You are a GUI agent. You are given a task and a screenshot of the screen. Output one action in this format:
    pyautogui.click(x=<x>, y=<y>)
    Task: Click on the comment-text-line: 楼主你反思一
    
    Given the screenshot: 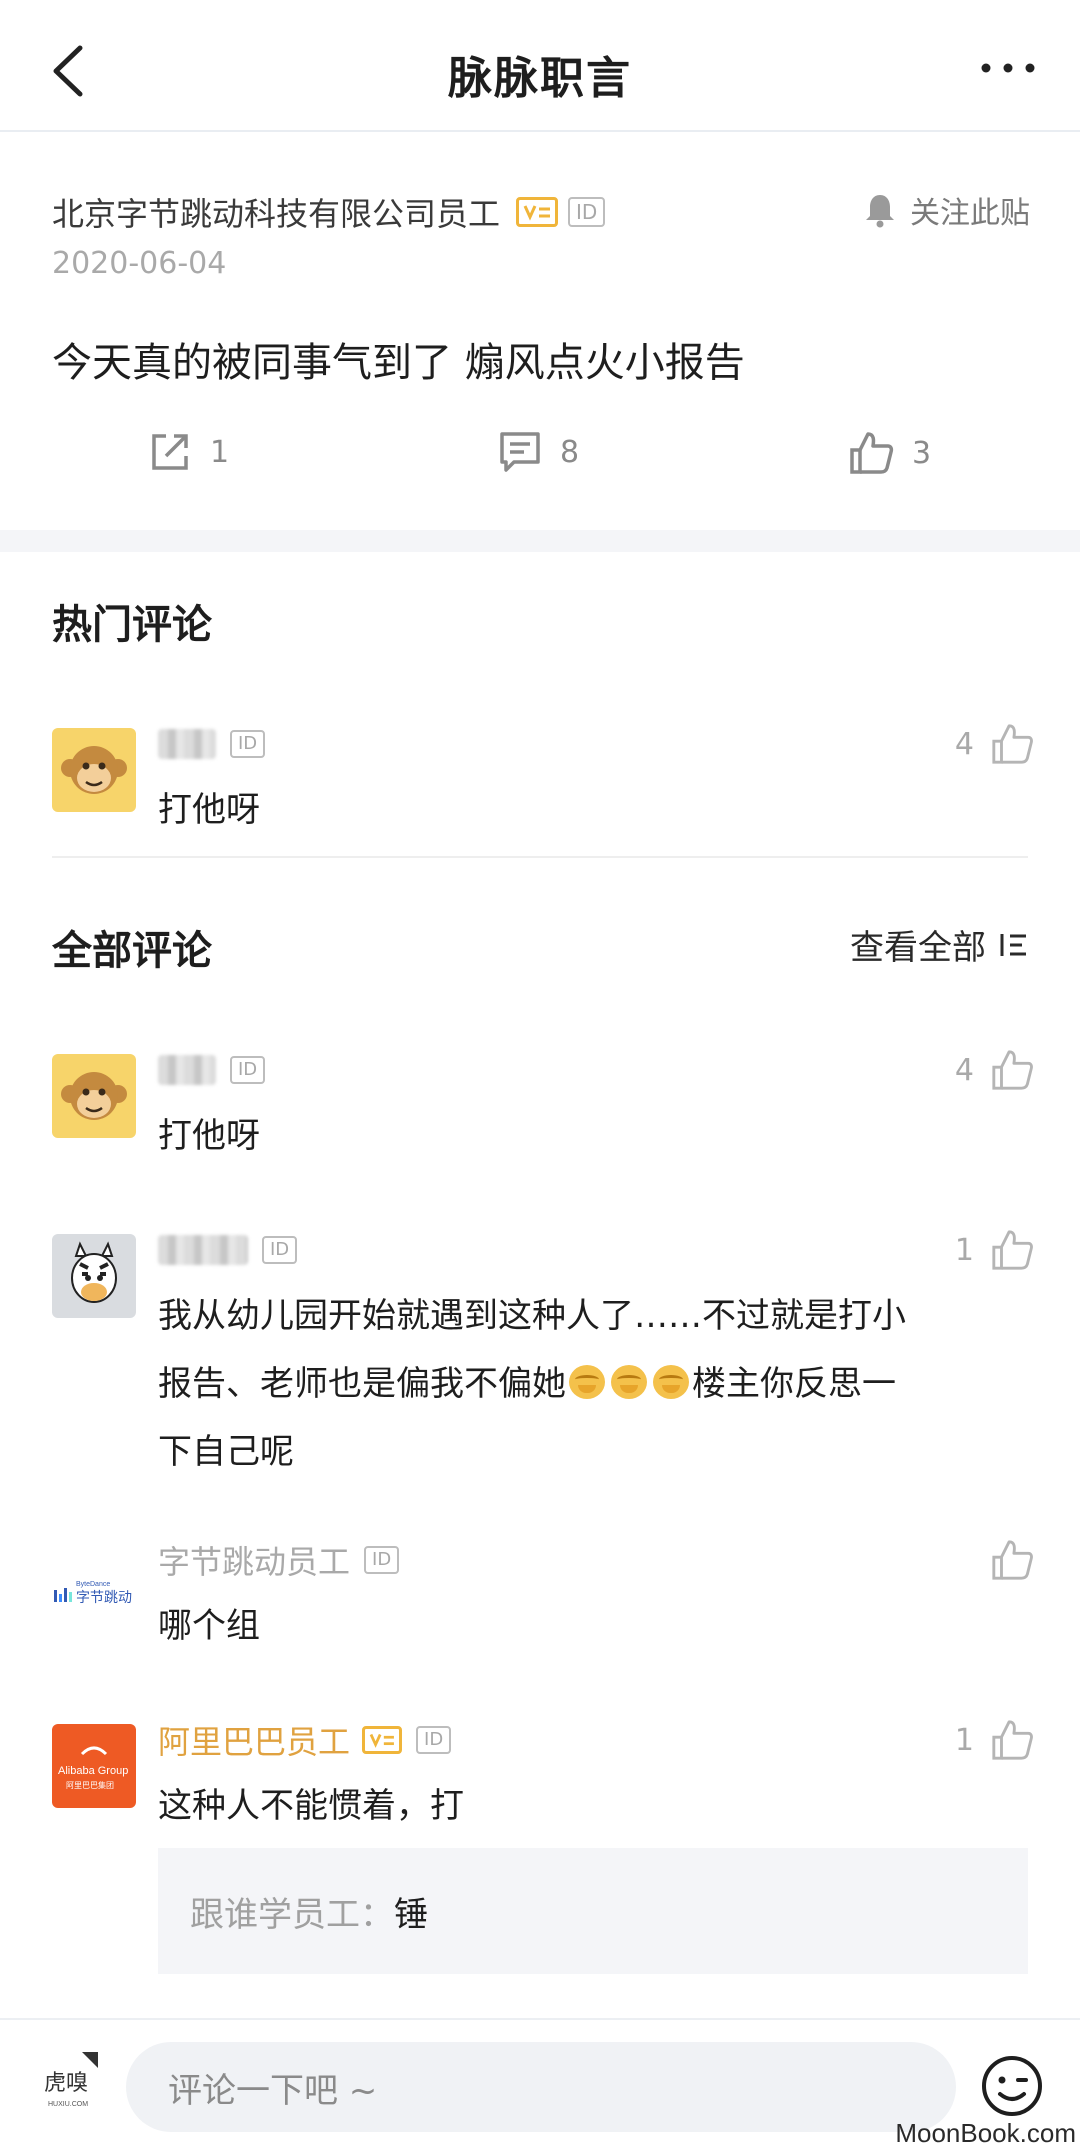 What is the action you would take?
    pyautogui.click(x=794, y=1384)
    